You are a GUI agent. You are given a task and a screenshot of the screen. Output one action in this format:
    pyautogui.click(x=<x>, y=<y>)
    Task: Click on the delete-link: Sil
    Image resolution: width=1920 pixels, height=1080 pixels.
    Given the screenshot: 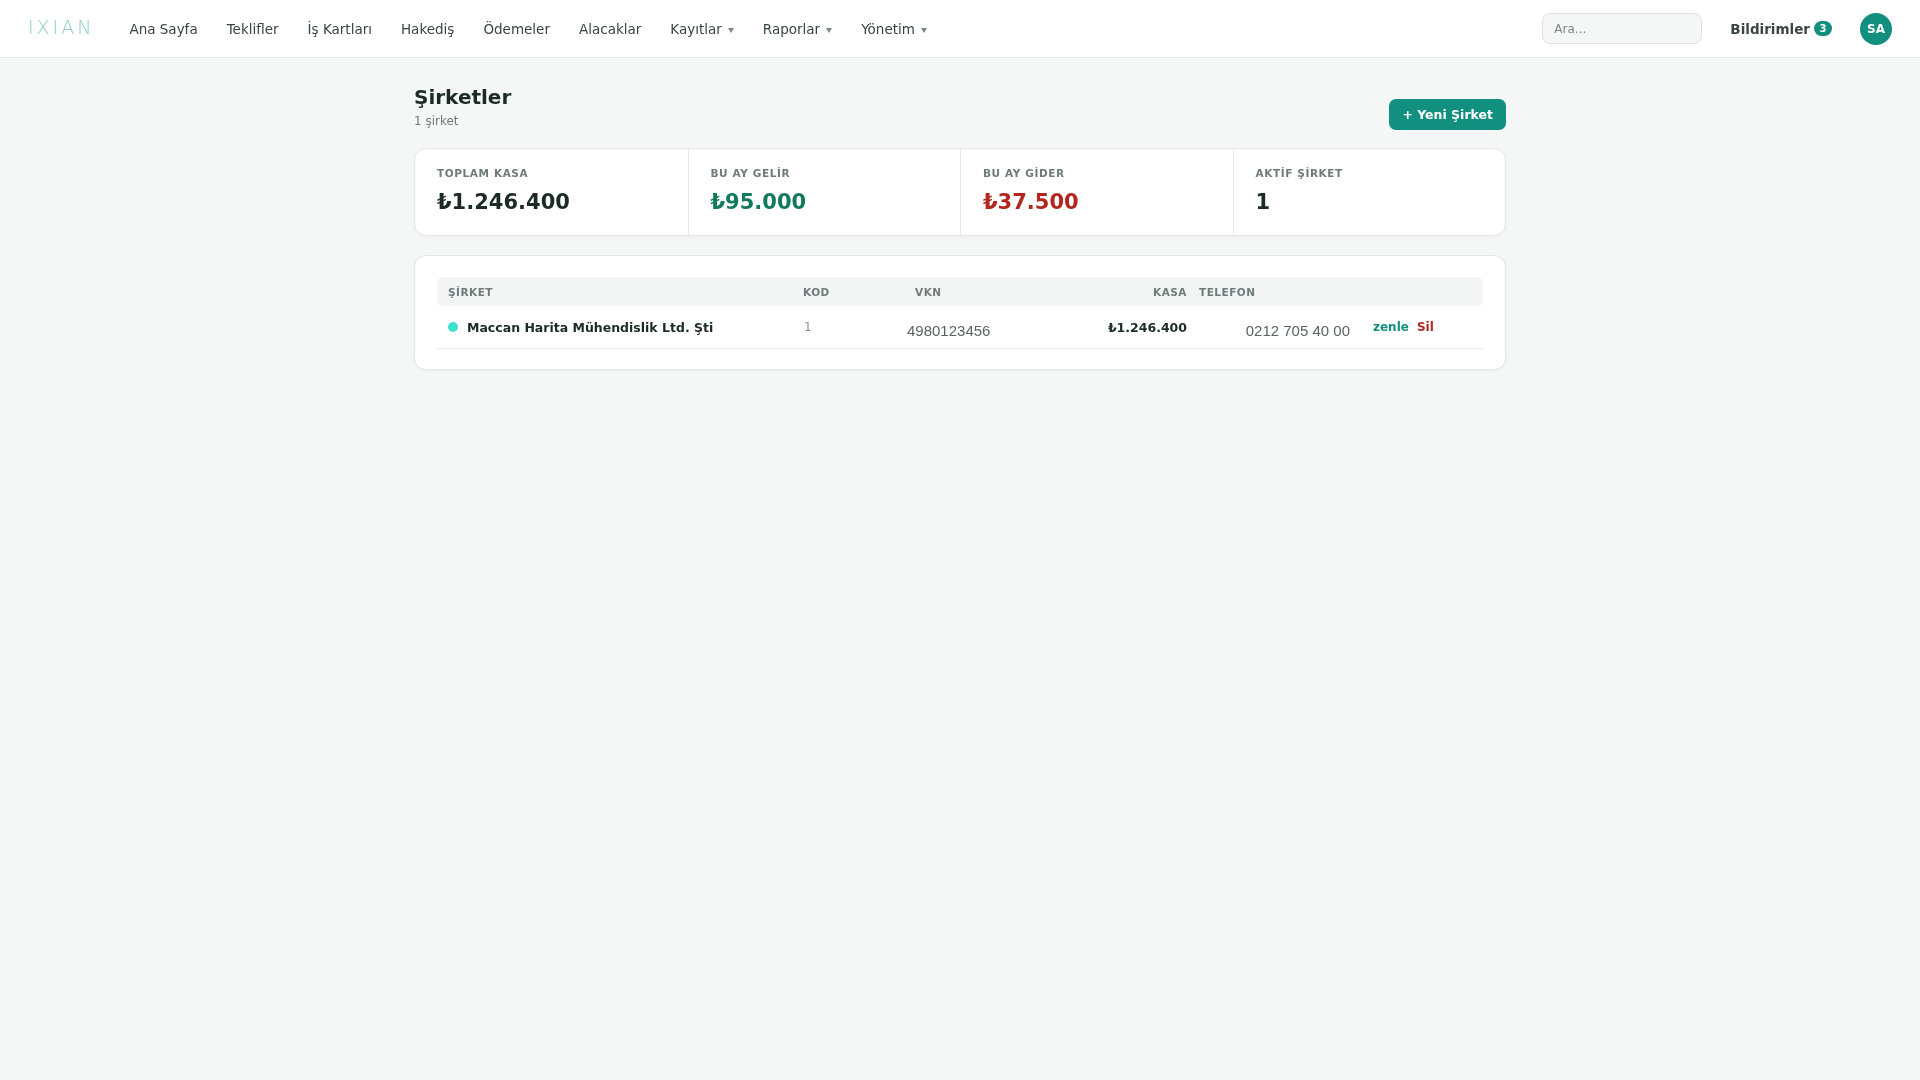 What is the action you would take?
    pyautogui.click(x=1425, y=327)
    